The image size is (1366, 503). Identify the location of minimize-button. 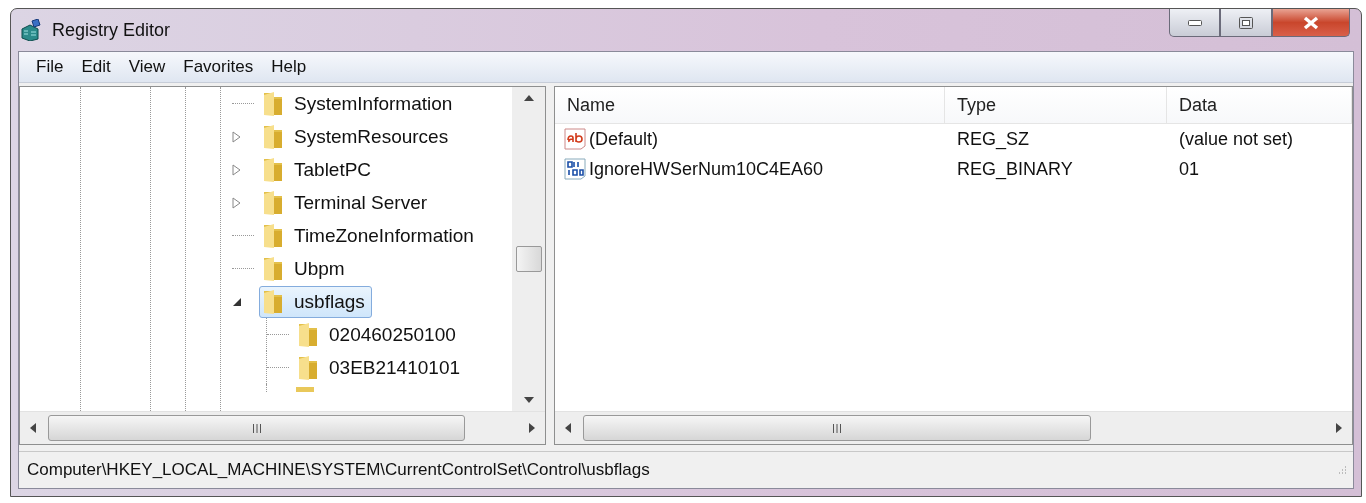
(1194, 23).